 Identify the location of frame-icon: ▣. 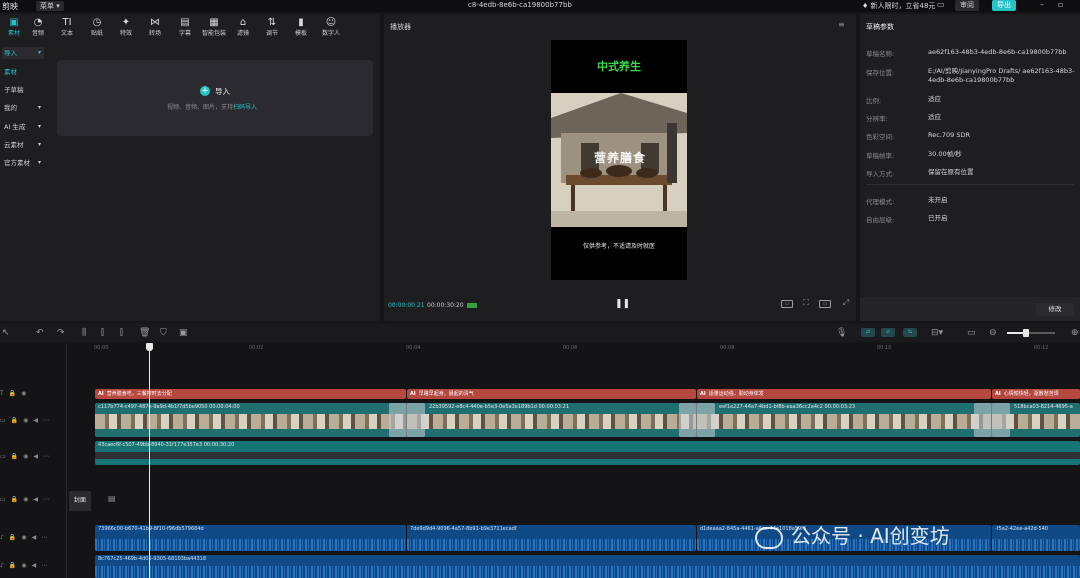
(183, 333).